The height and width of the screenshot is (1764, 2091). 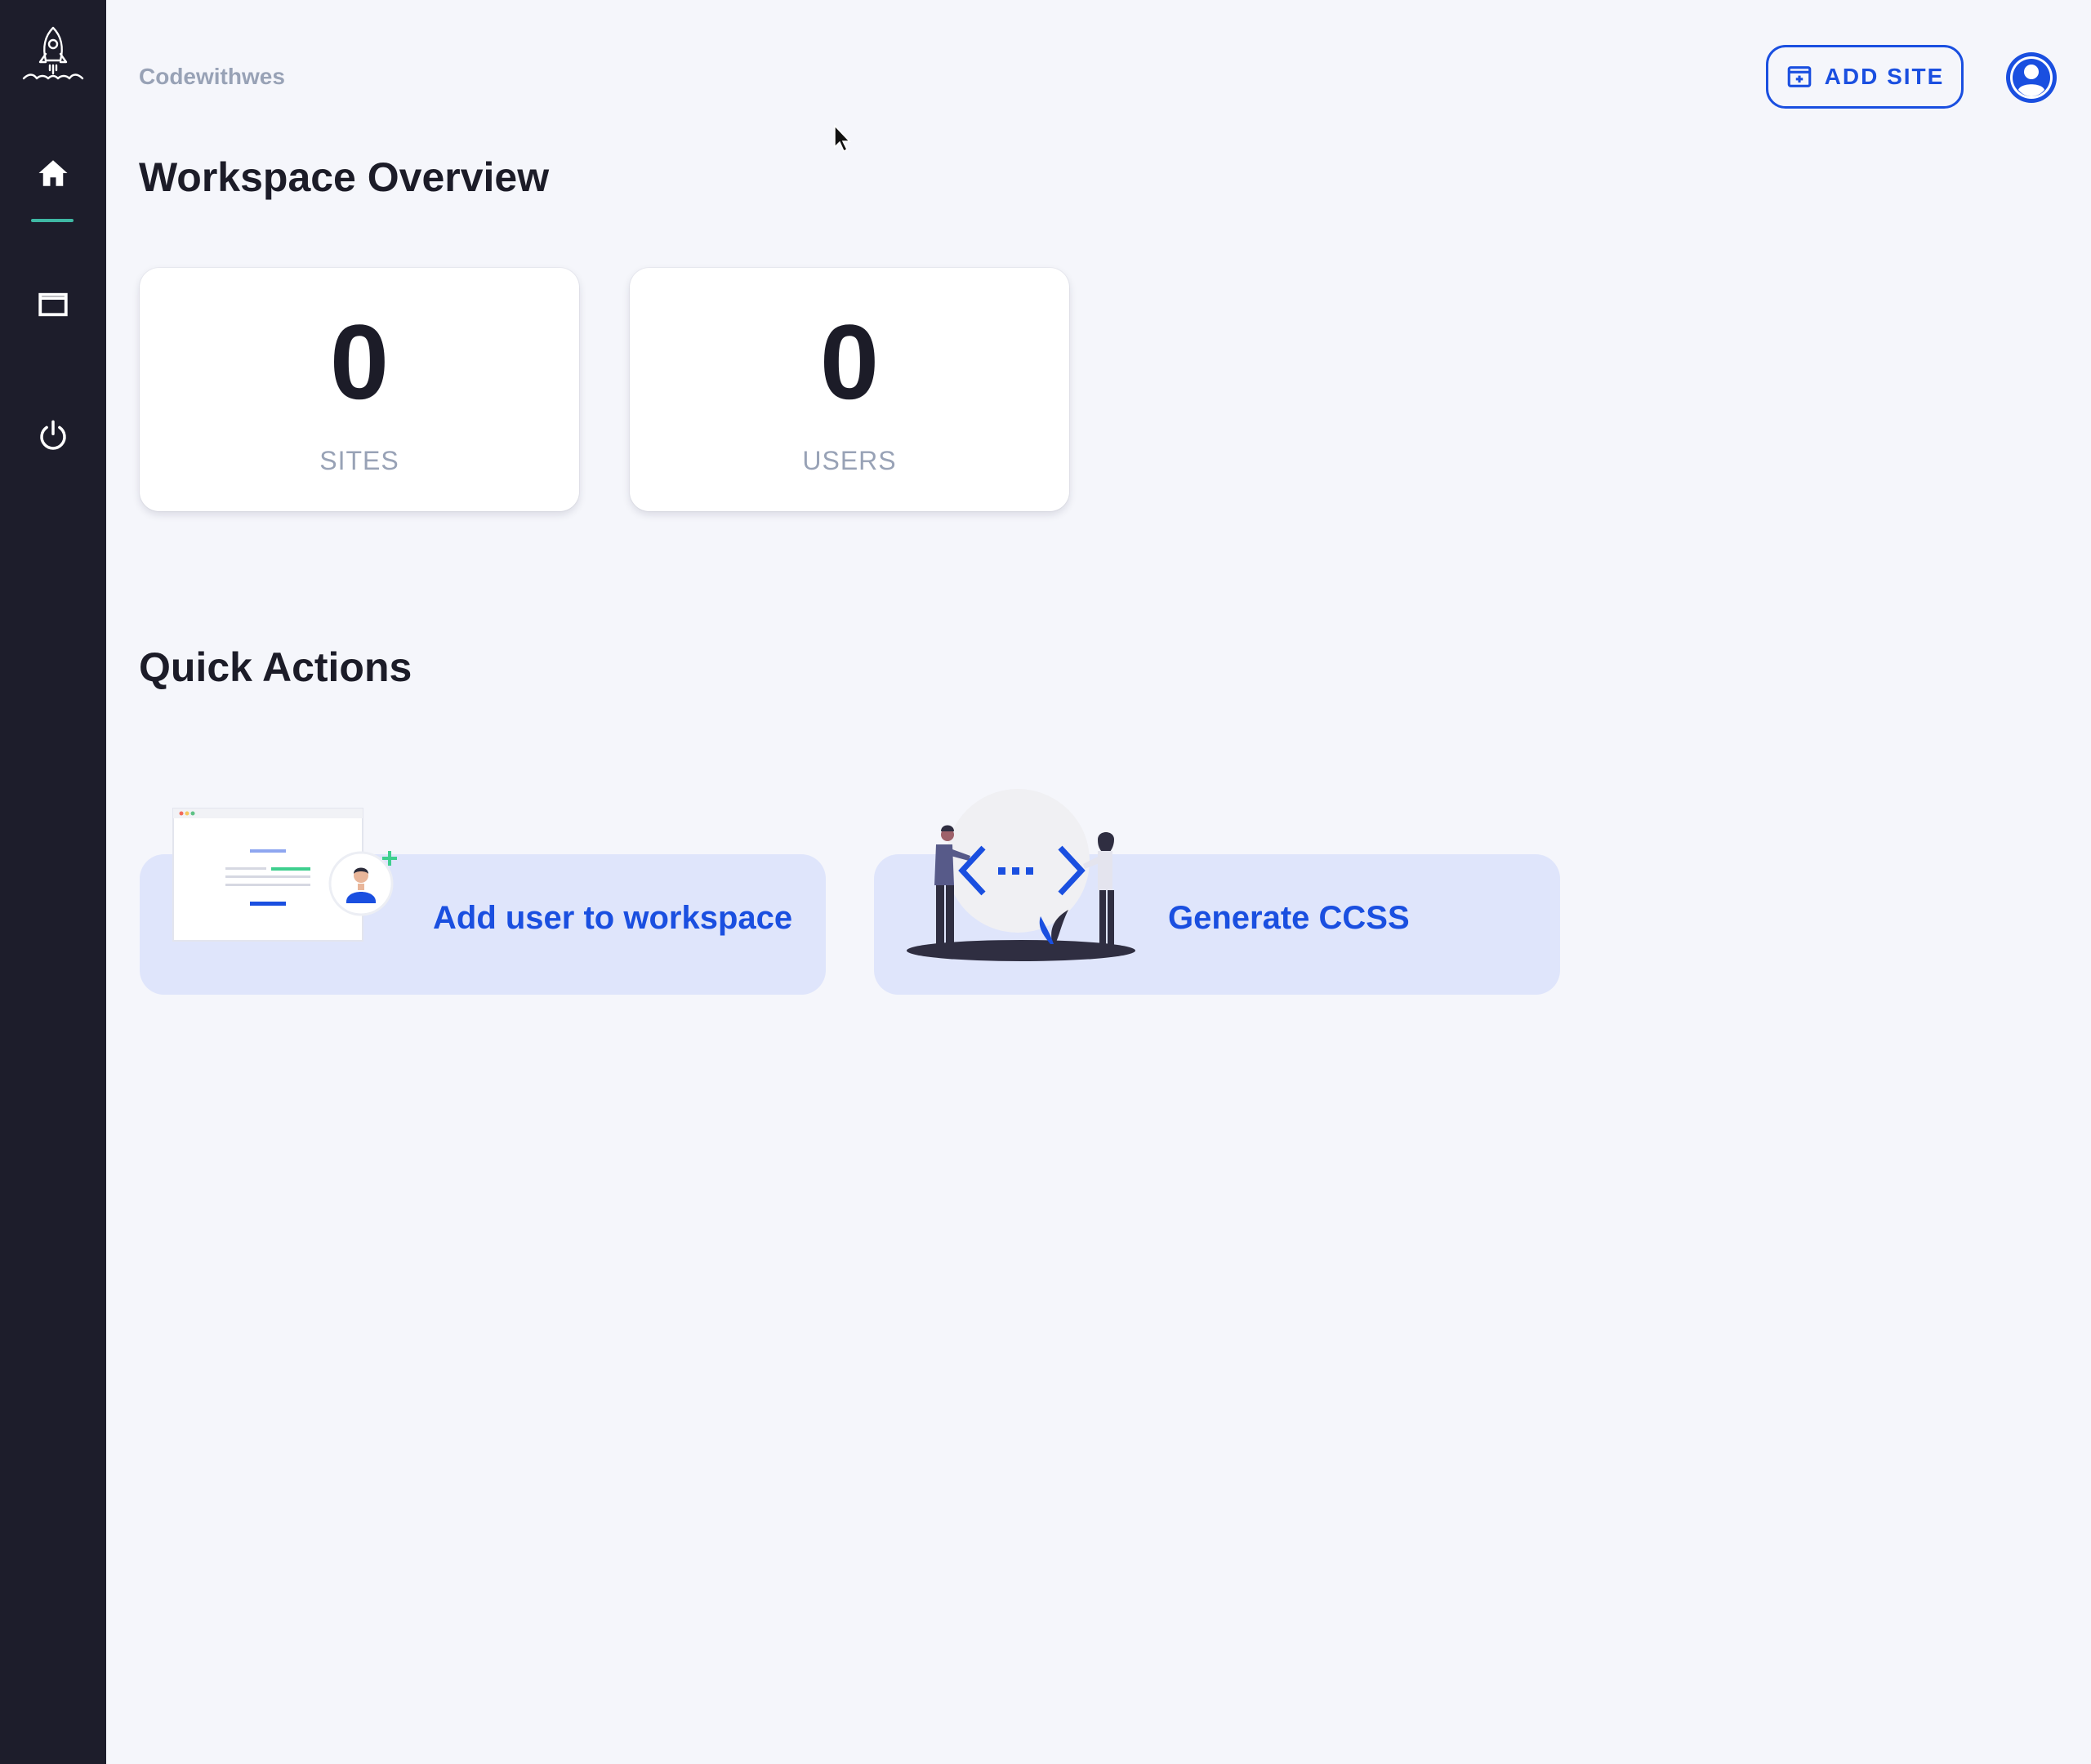 I want to click on stat-caption: USERS, so click(x=849, y=460).